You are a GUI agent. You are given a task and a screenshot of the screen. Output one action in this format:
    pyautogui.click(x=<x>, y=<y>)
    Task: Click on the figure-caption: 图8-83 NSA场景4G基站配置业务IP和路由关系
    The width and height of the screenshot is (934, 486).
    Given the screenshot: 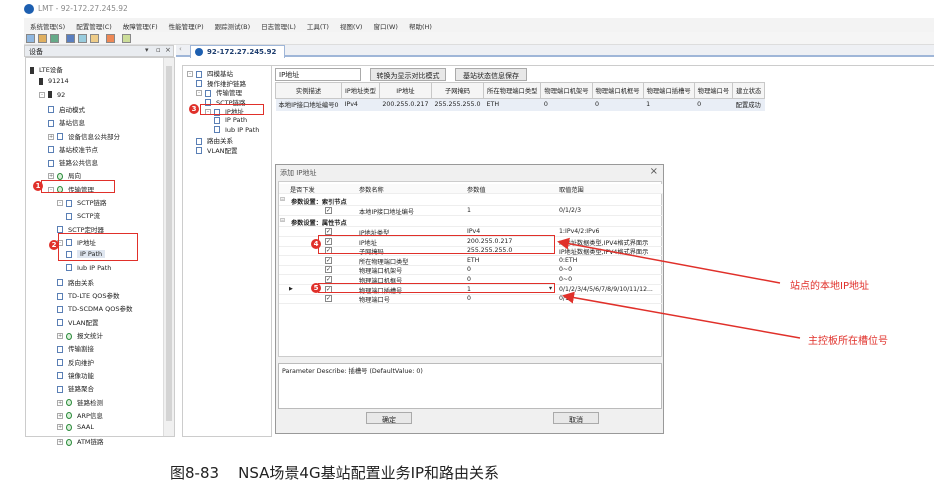 What is the action you would take?
    pyautogui.click(x=335, y=473)
    